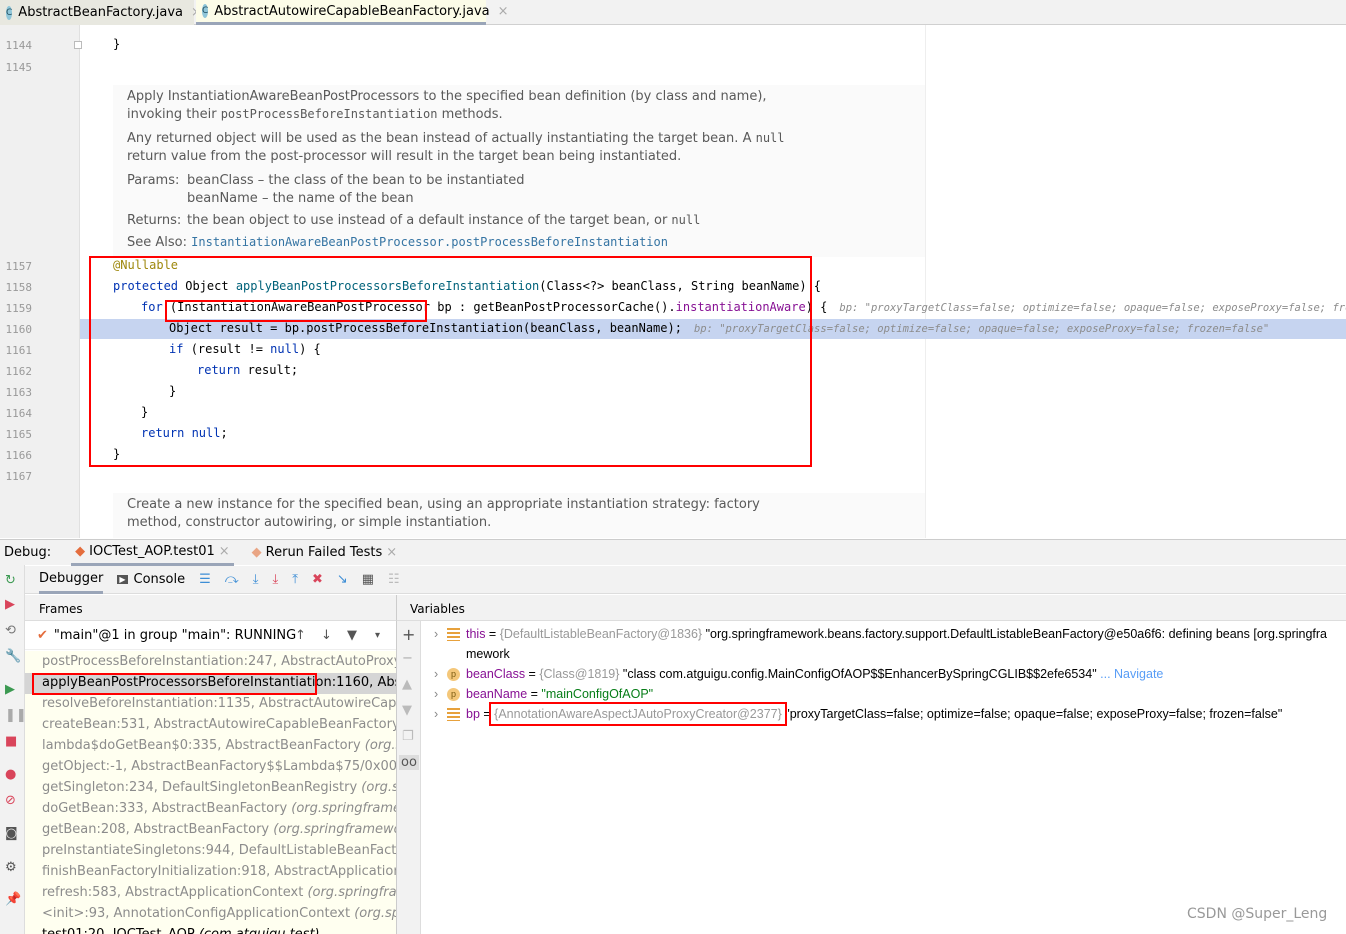  Describe the element at coordinates (210, 608) in the screenshot. I see `frames-header: Frames` at that location.